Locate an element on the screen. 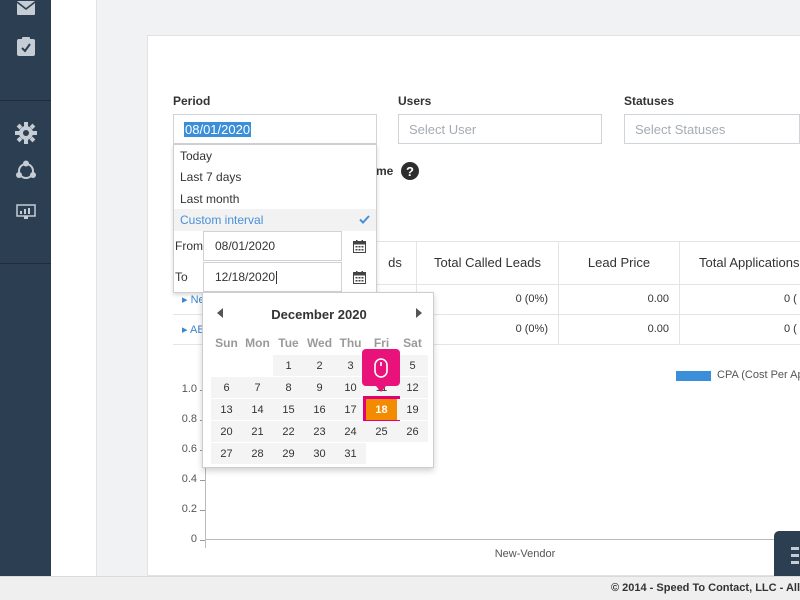 The image size is (800, 600). calendar-day: 1 is located at coordinates (288, 365).